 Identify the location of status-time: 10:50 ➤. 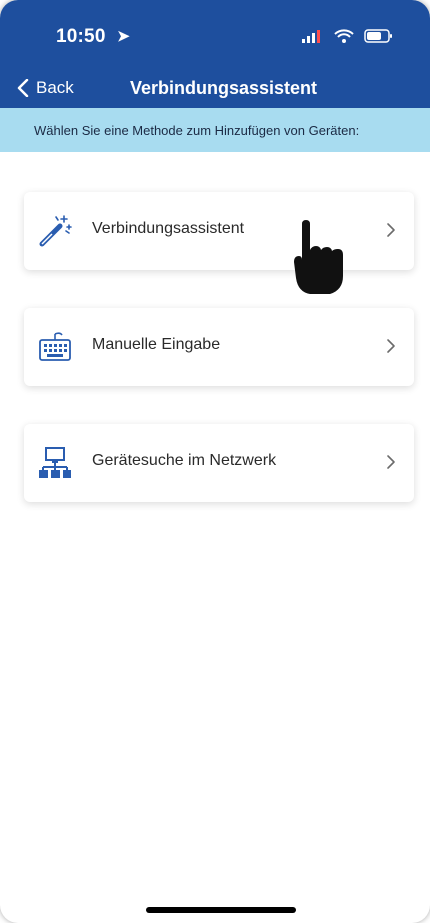
(93, 37).